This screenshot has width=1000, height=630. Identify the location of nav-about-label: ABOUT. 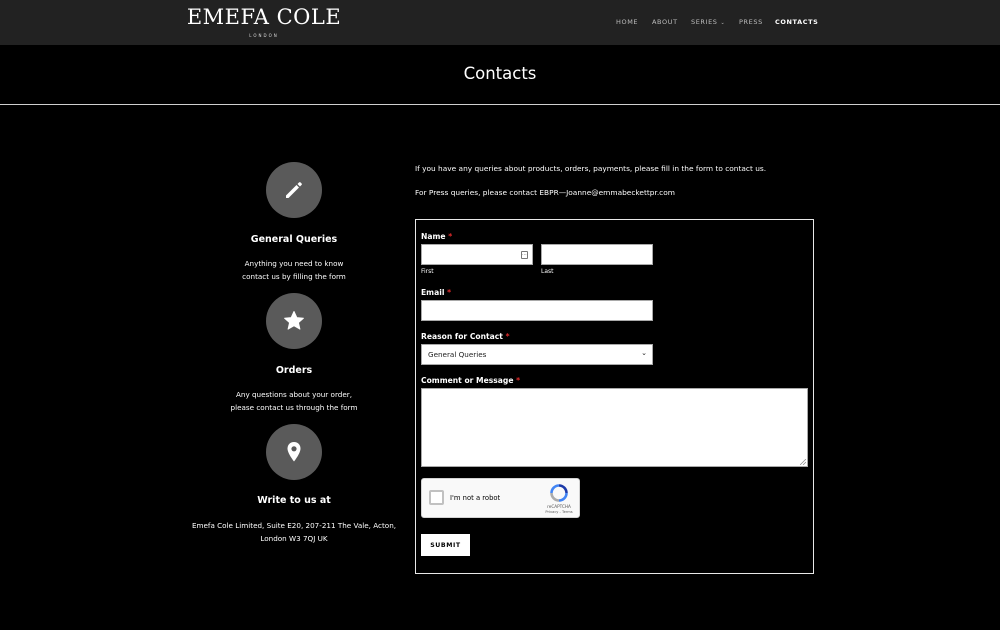
(665, 22).